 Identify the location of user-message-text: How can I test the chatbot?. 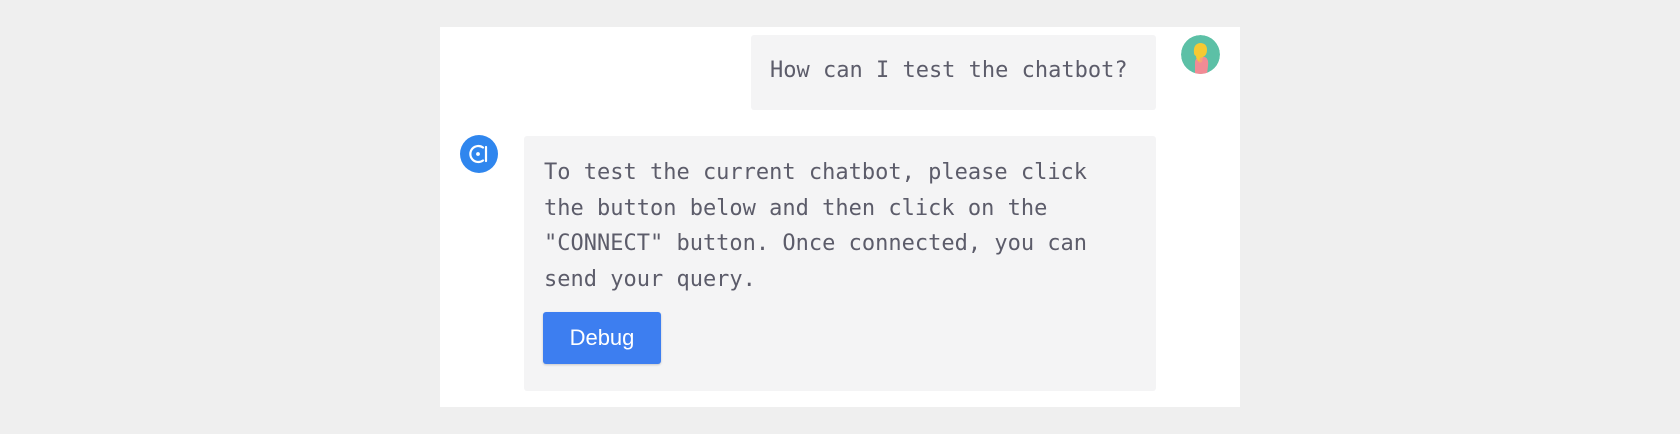
(949, 70).